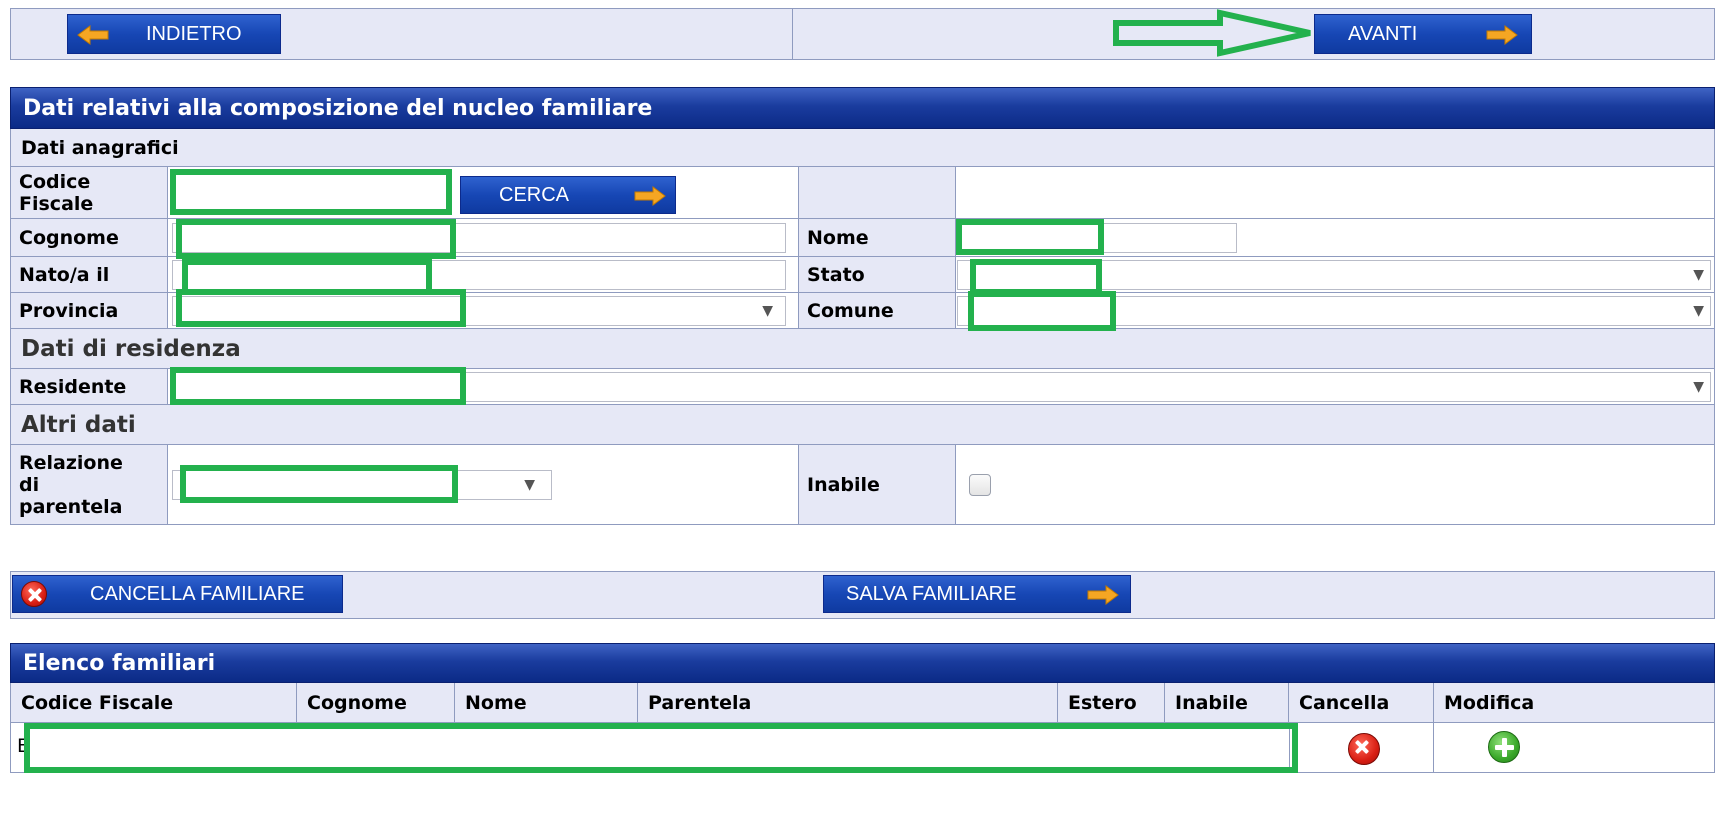  I want to click on column-header-cancella: Cancella, so click(1361, 702).